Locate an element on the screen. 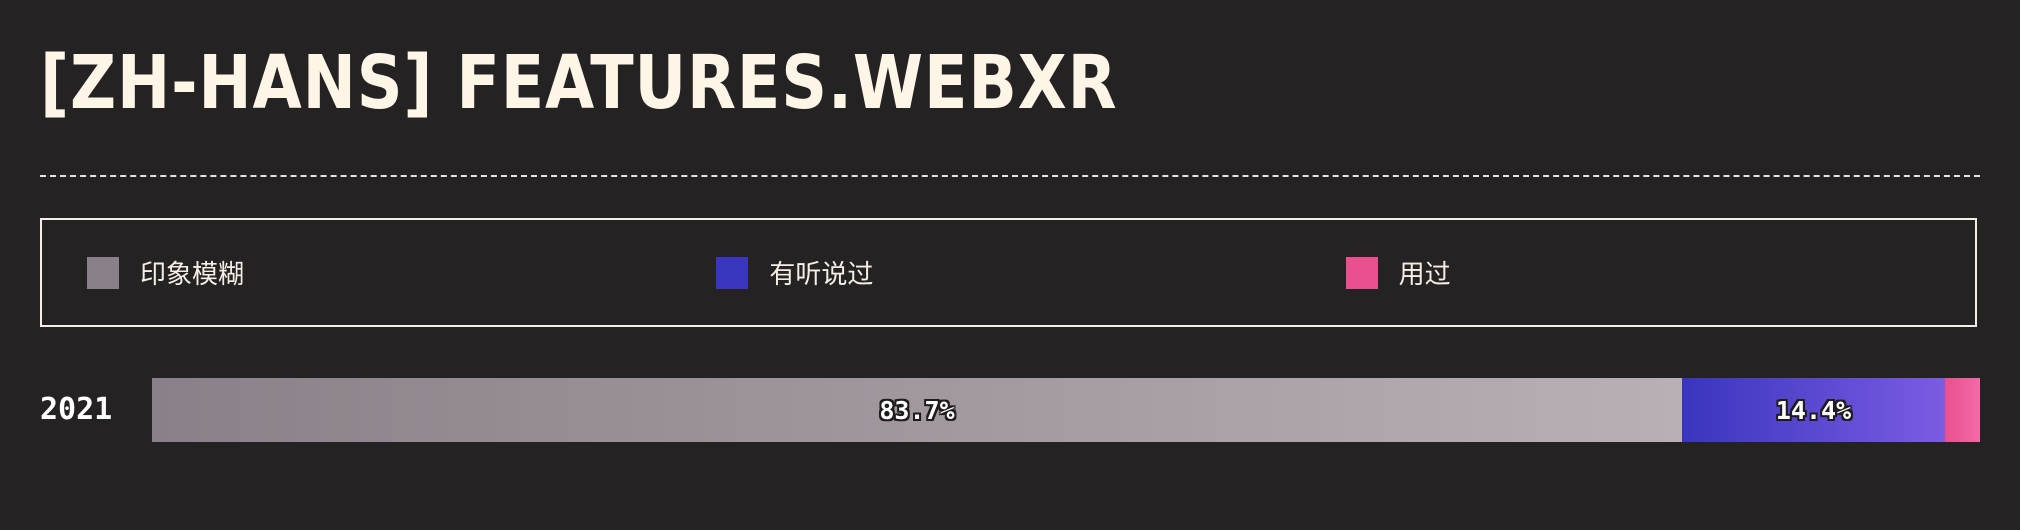 Image resolution: width=2020 pixels, height=530 pixels. legend-label: 印象模糊 is located at coordinates (192, 275).